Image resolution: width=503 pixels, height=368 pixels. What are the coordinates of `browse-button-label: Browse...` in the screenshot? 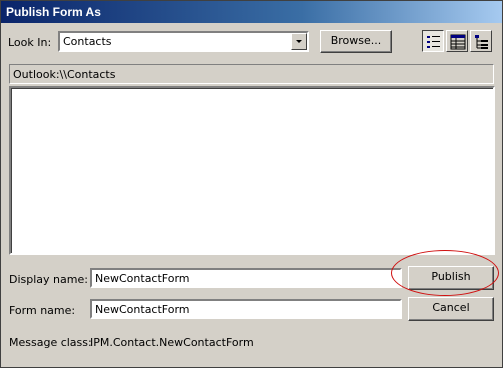 It's located at (356, 40).